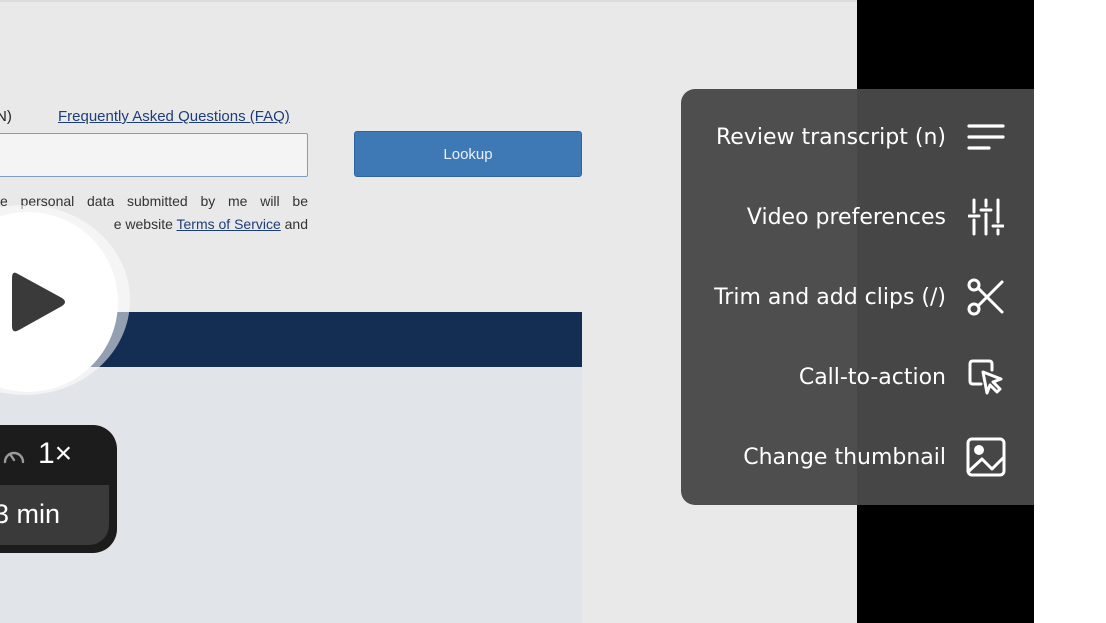 The image size is (1106, 623). Describe the element at coordinates (830, 297) in the screenshot. I see `menu-item-label: Trim and add clips (/)` at that location.